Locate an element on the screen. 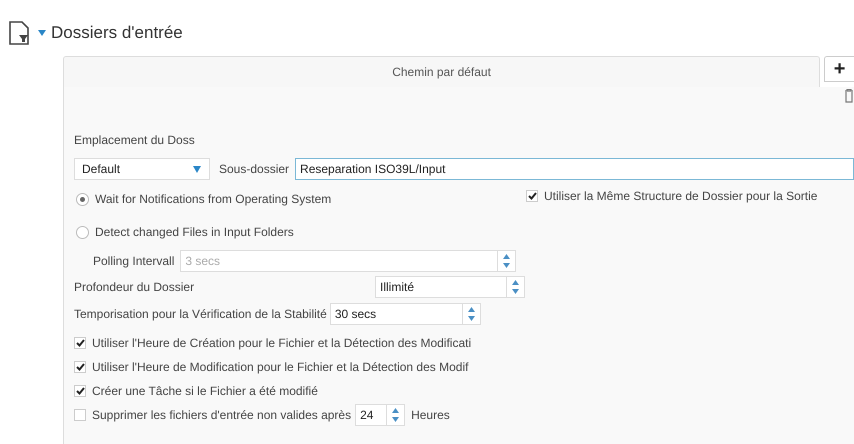 The width and height of the screenshot is (854, 444). unit-label: Heures is located at coordinates (430, 415).